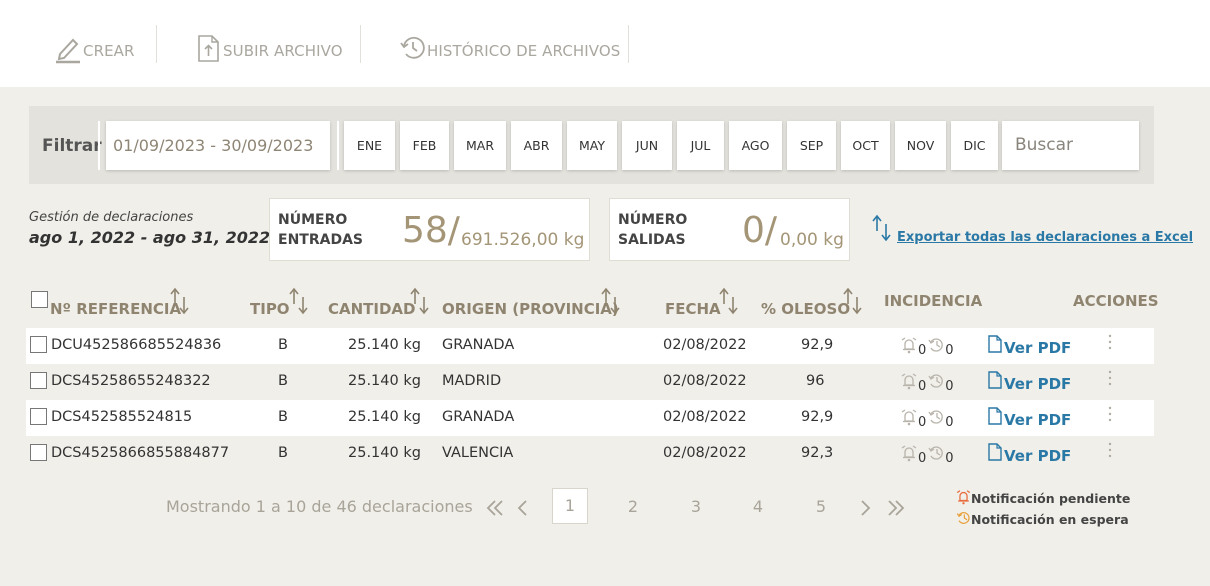  Describe the element at coordinates (109, 51) in the screenshot. I see `create-label: CREAR` at that location.